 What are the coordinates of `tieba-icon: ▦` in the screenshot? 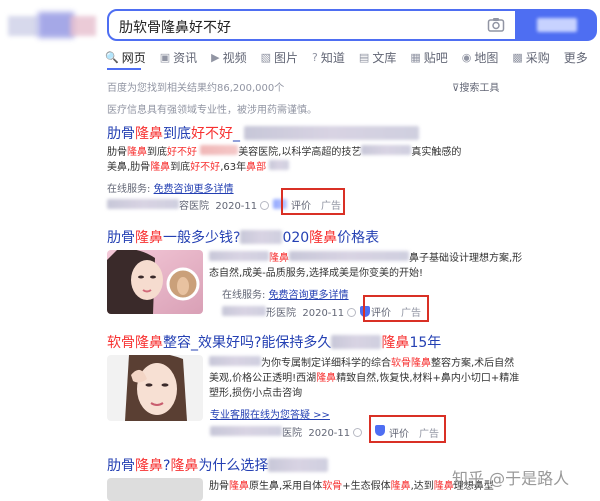 It's located at (415, 57).